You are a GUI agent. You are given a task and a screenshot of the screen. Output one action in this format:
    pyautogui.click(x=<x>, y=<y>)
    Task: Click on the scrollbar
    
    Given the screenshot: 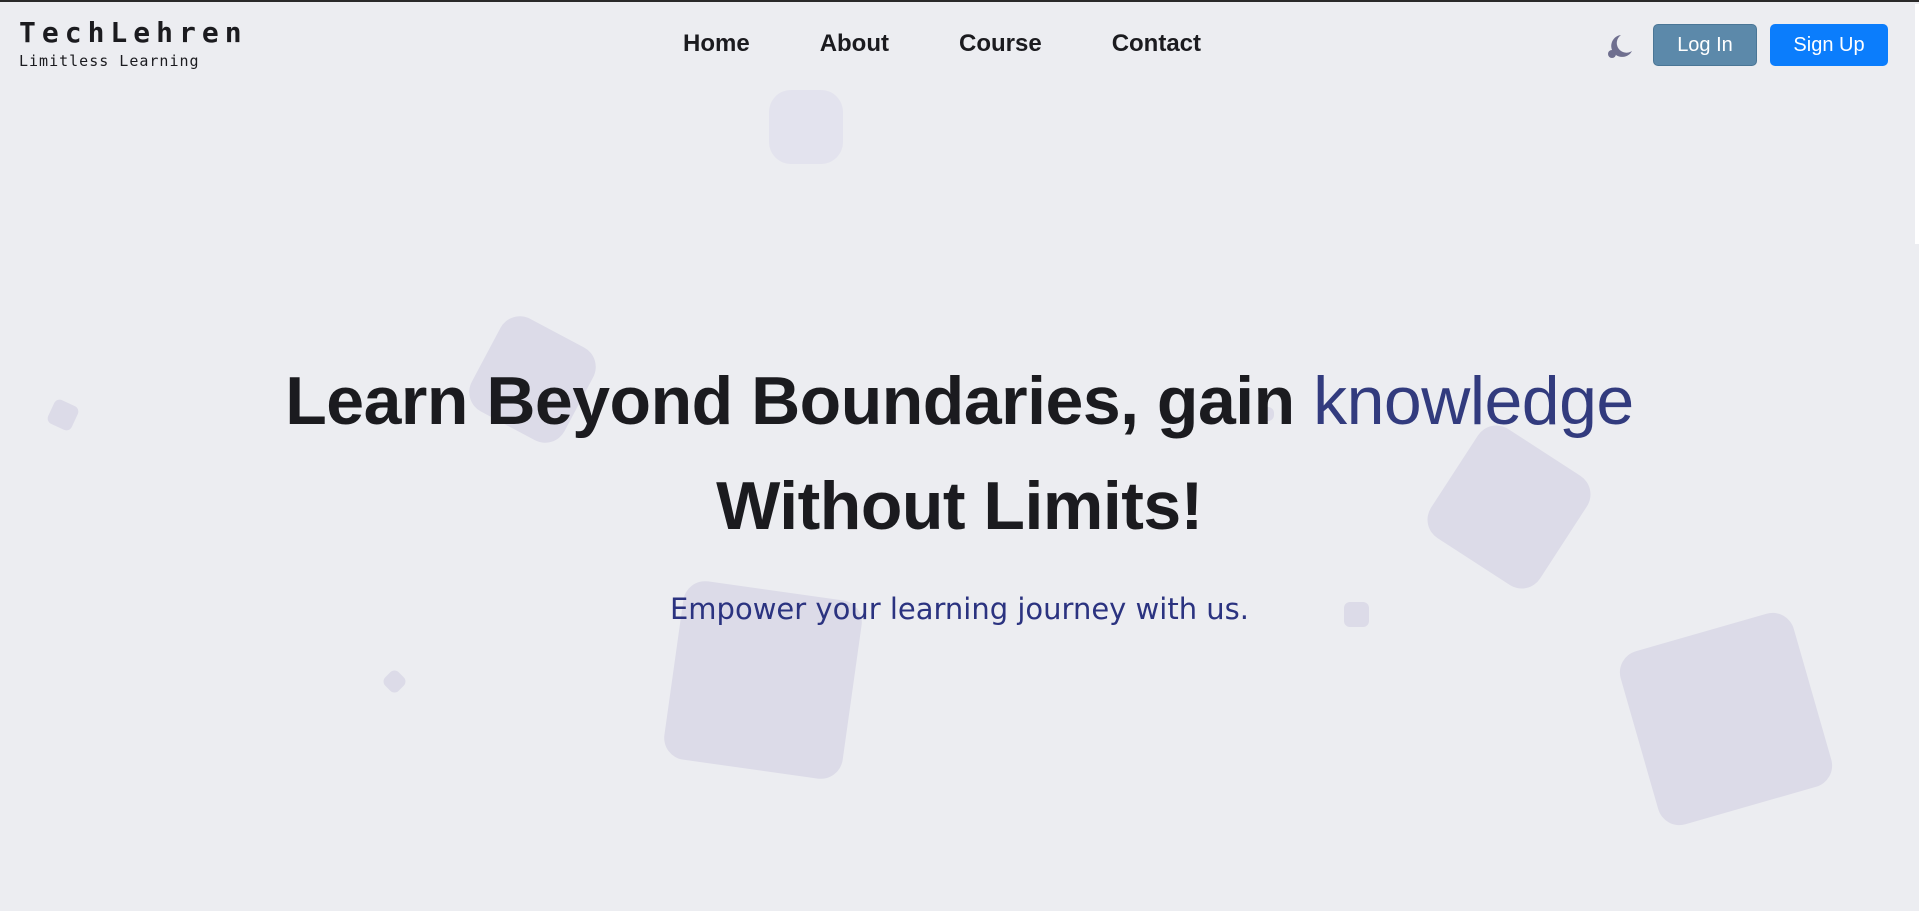 What is the action you would take?
    pyautogui.click(x=1917, y=124)
    